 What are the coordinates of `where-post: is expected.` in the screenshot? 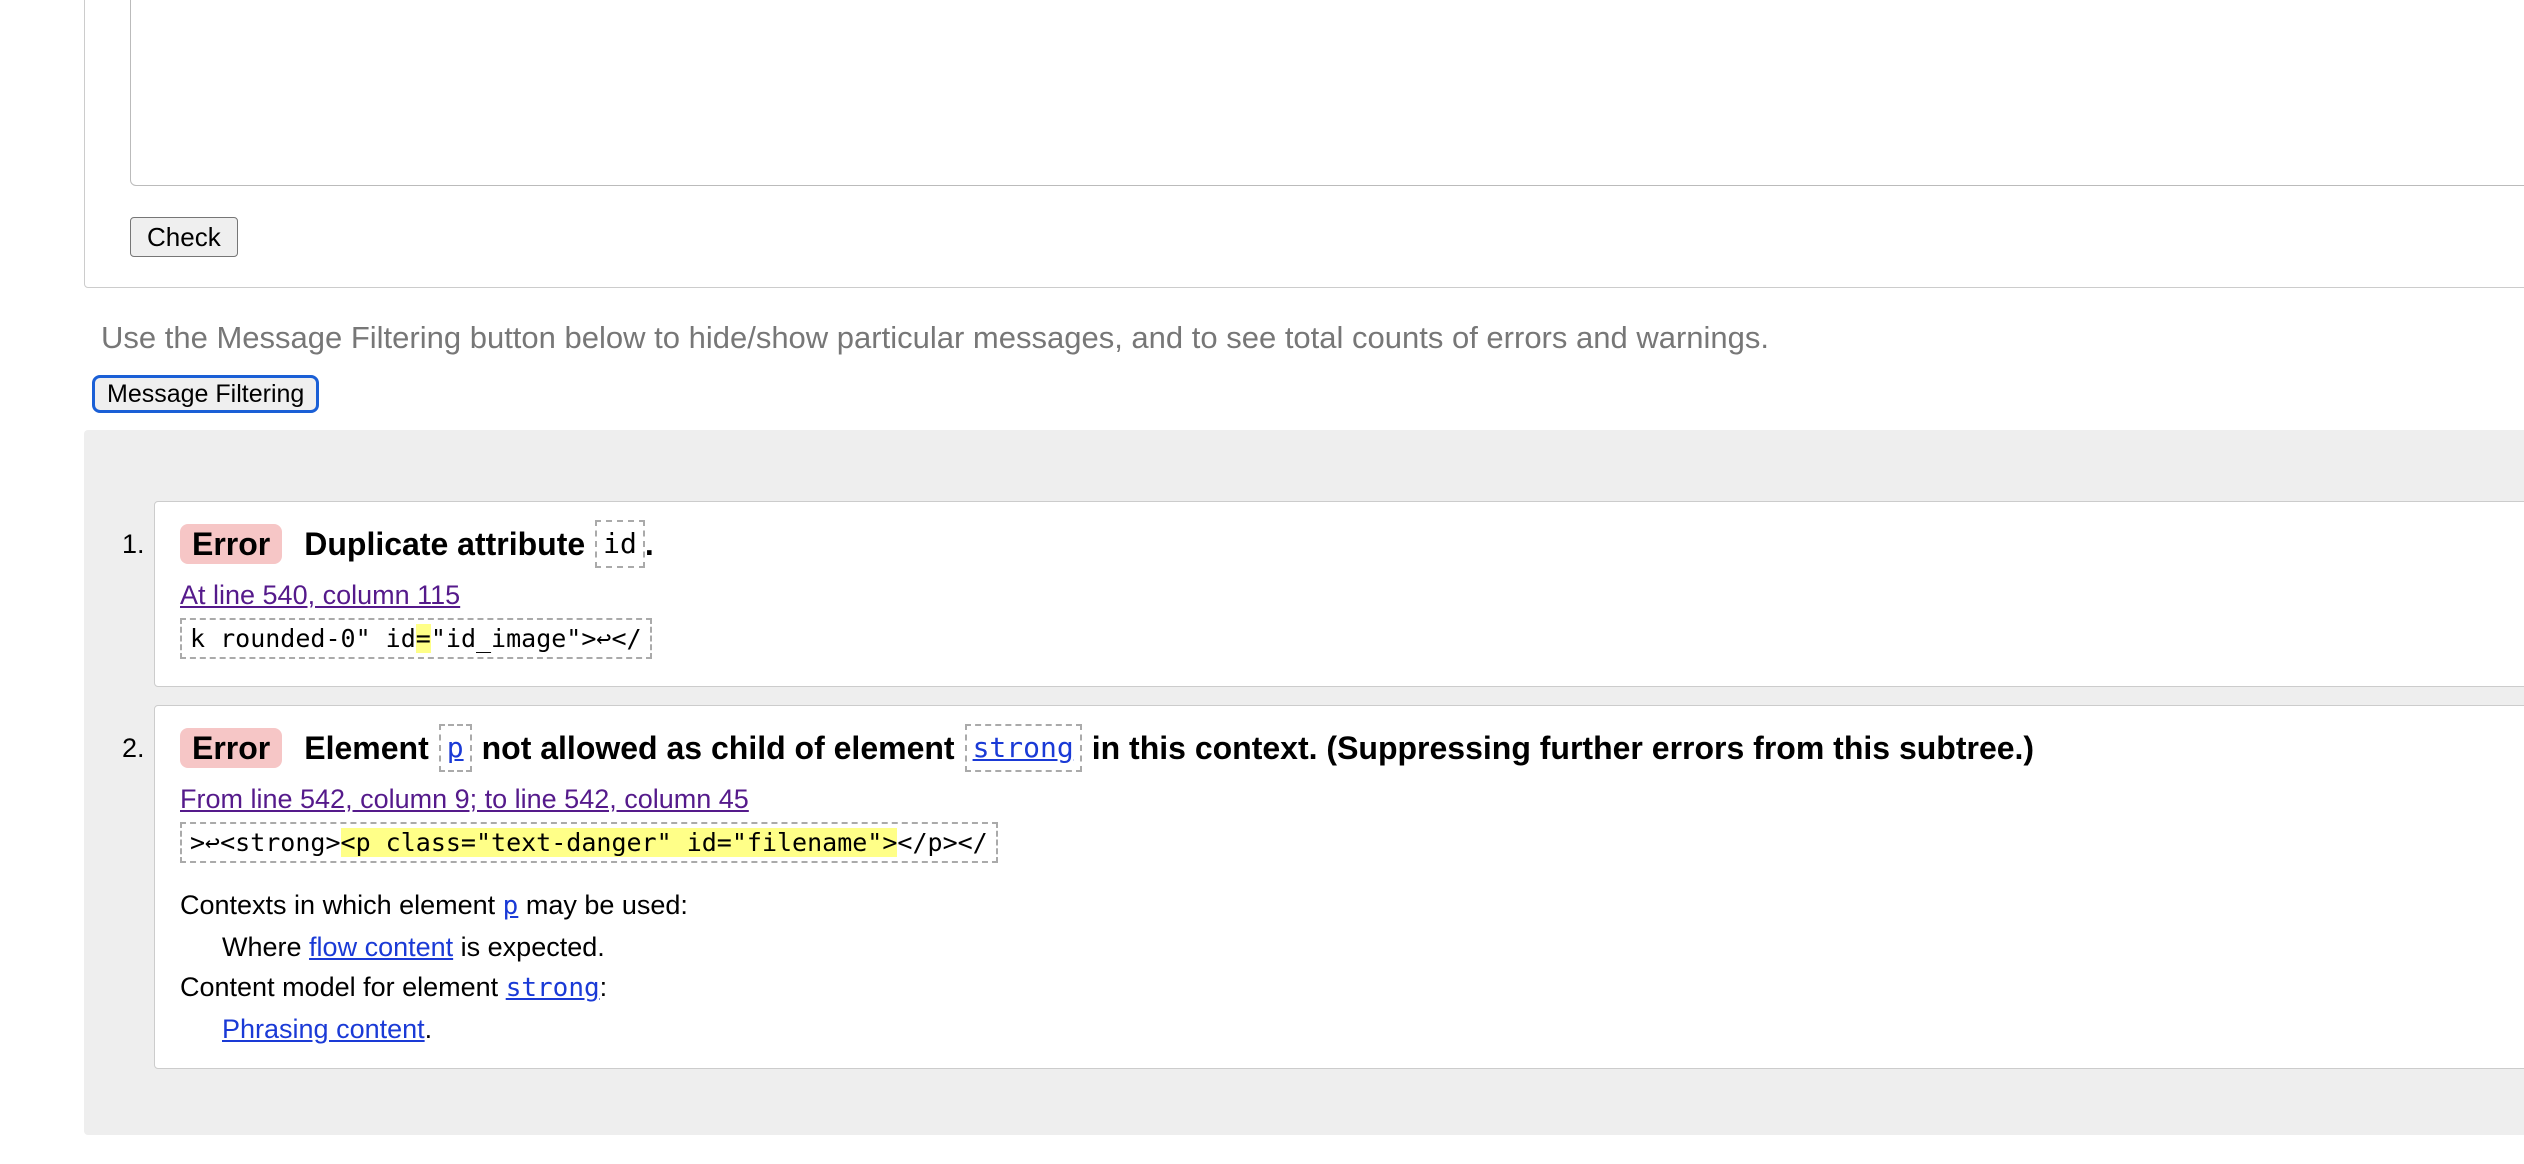 It's located at (532, 947).